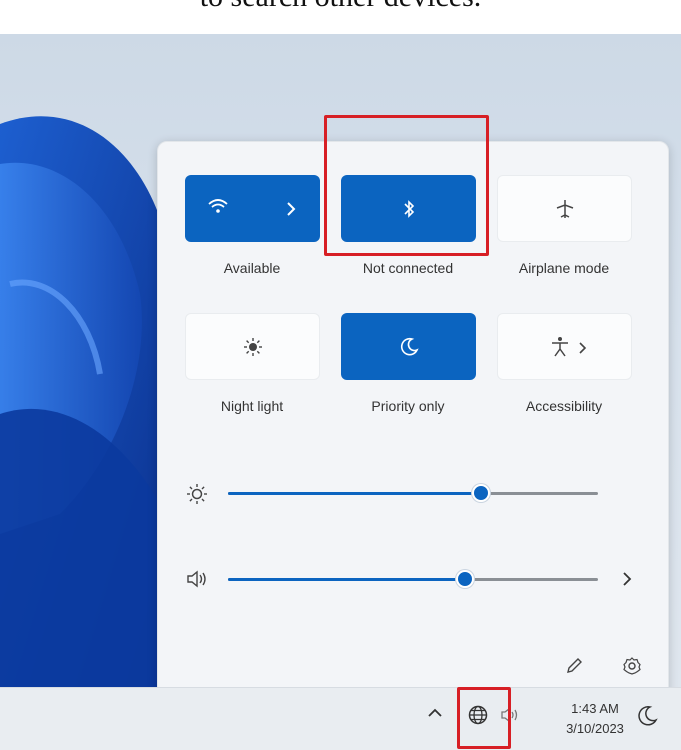  Describe the element at coordinates (252, 406) in the screenshot. I see `night-light-label: Night light` at that location.